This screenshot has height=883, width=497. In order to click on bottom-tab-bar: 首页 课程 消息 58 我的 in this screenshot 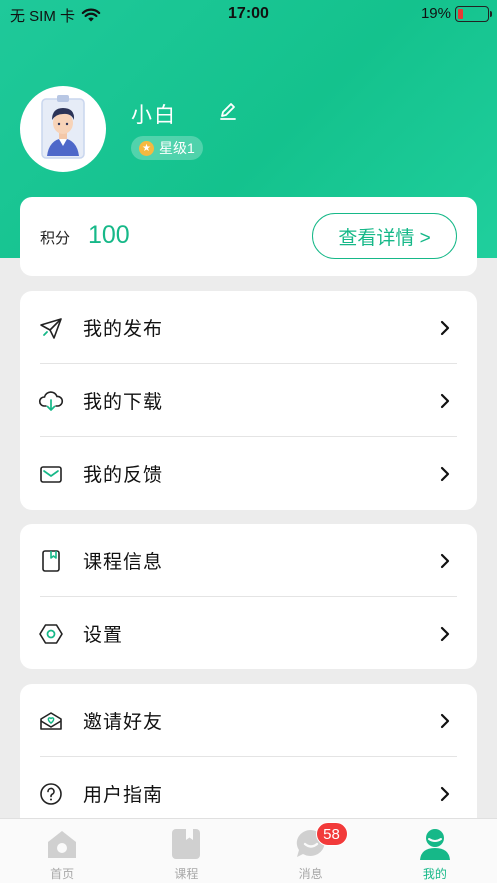, I will do `click(248, 850)`.